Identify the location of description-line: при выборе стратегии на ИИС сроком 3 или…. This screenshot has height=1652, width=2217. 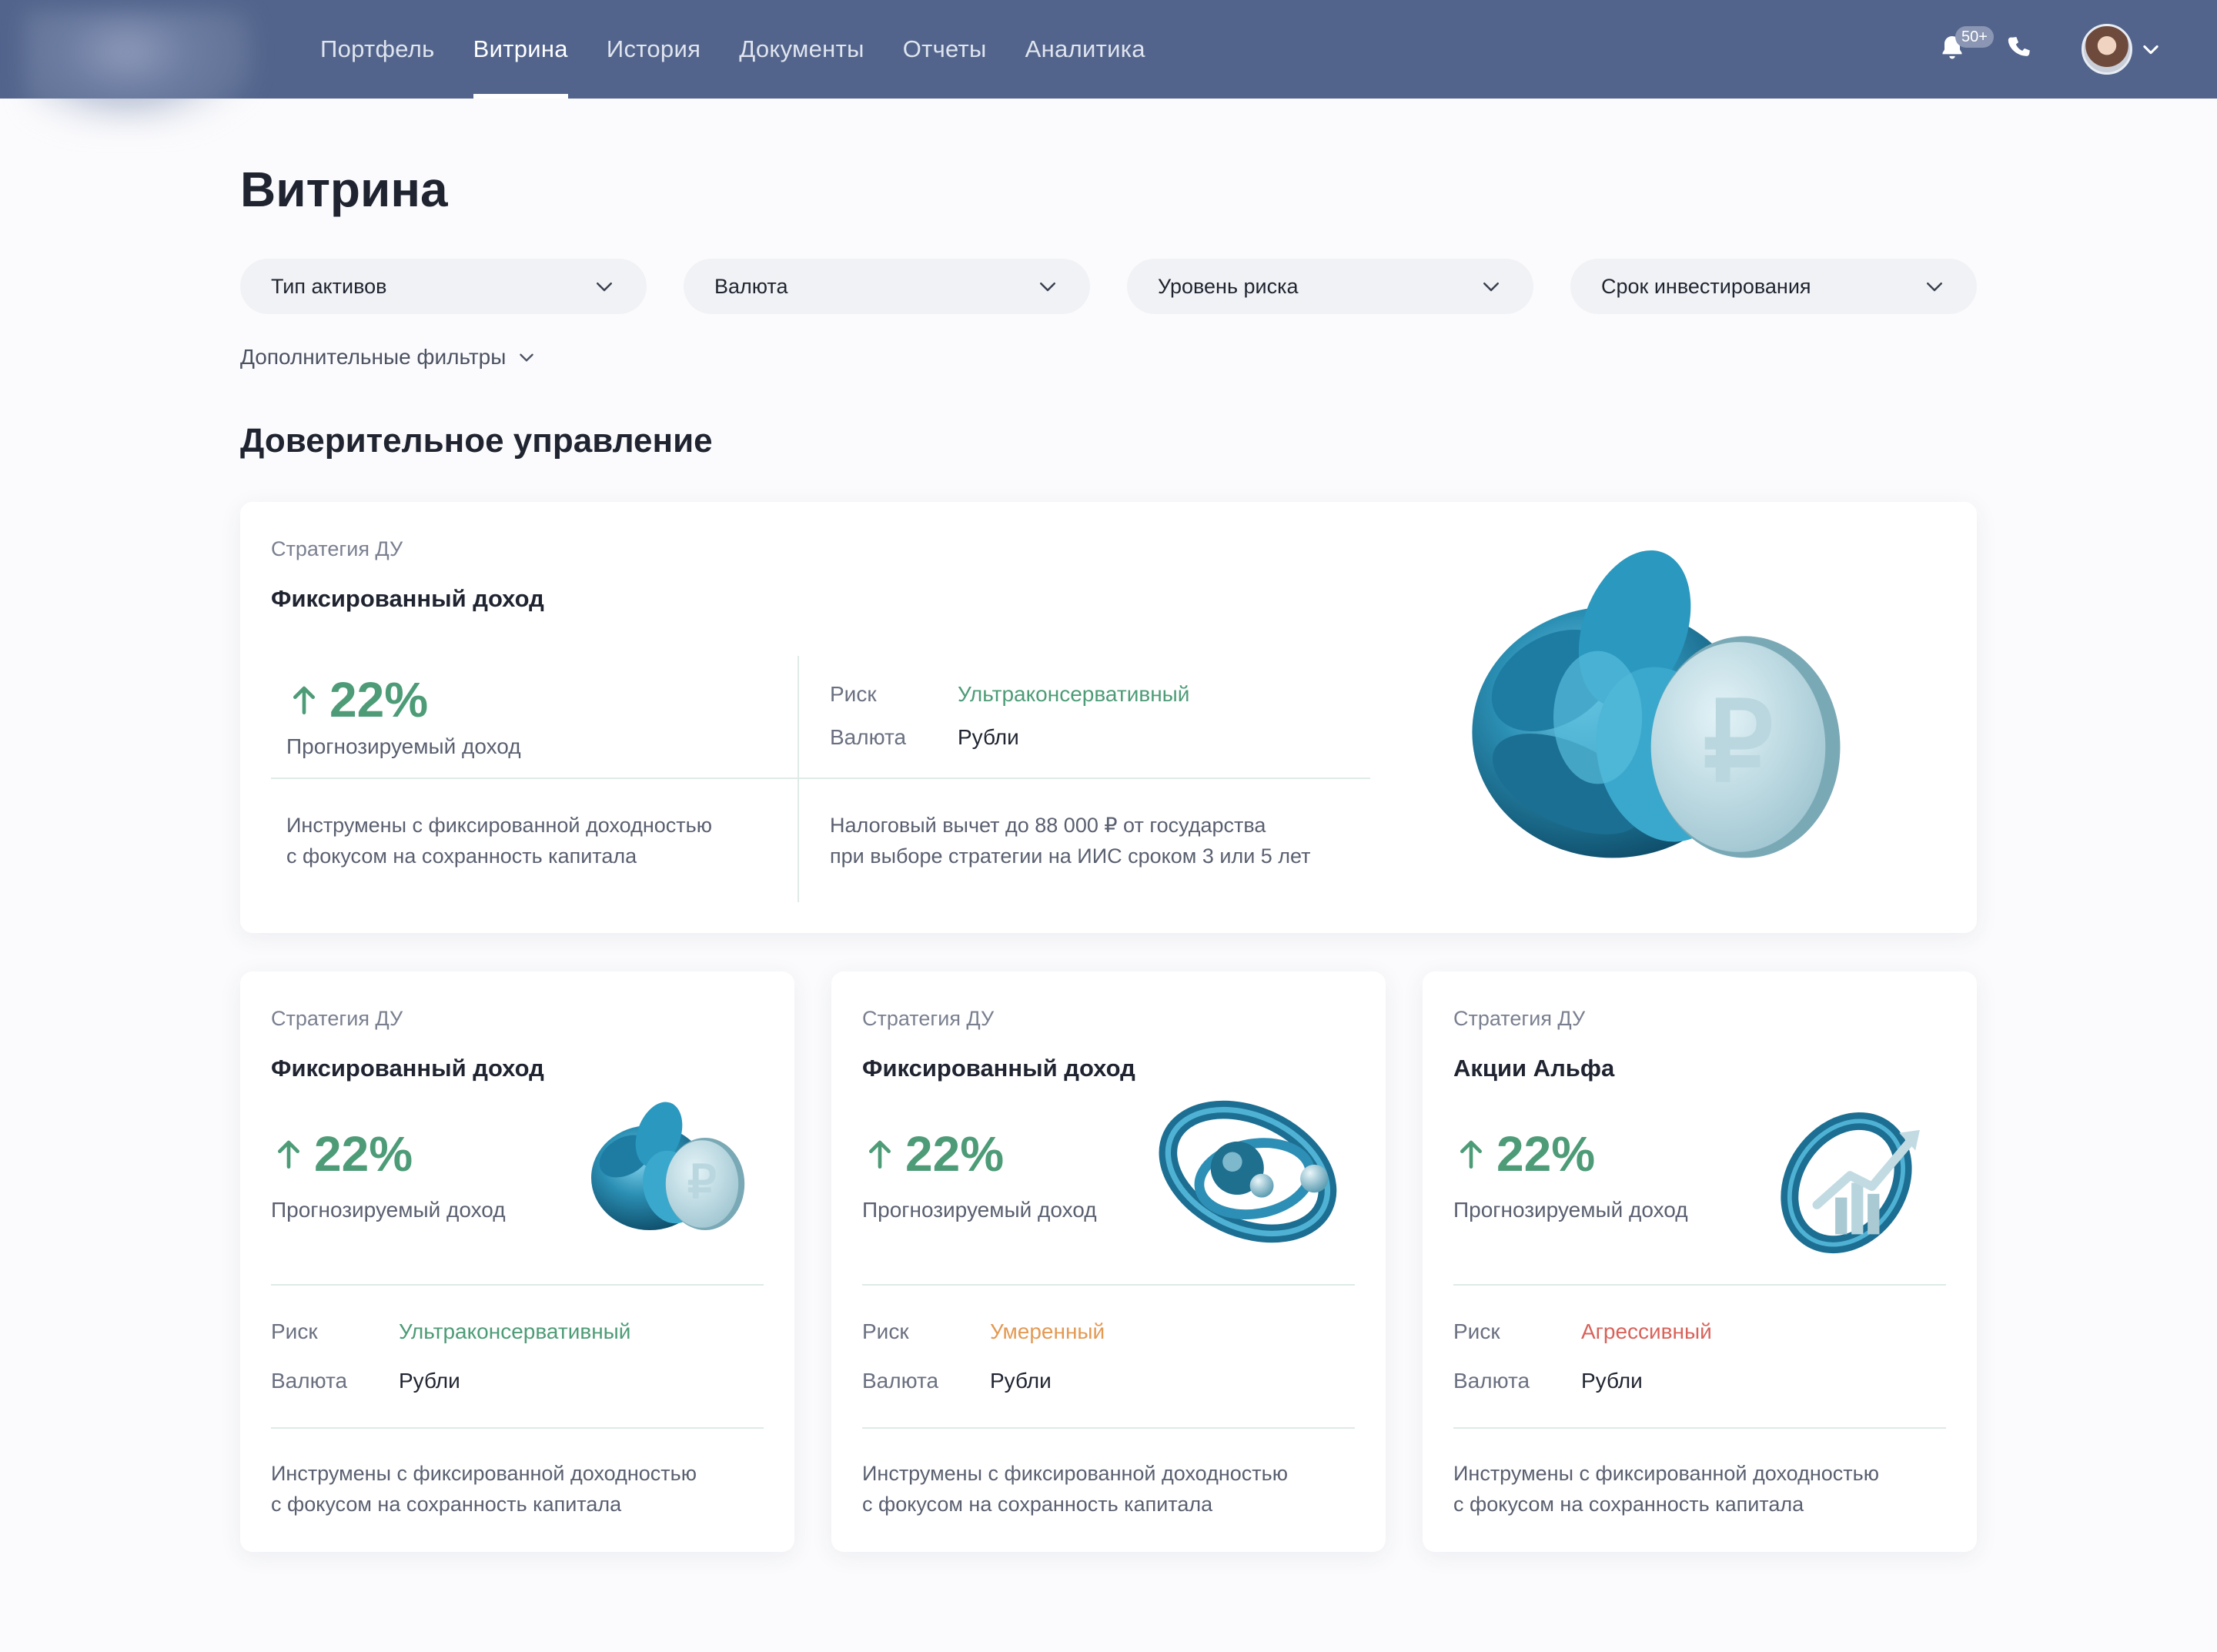
(1070, 856).